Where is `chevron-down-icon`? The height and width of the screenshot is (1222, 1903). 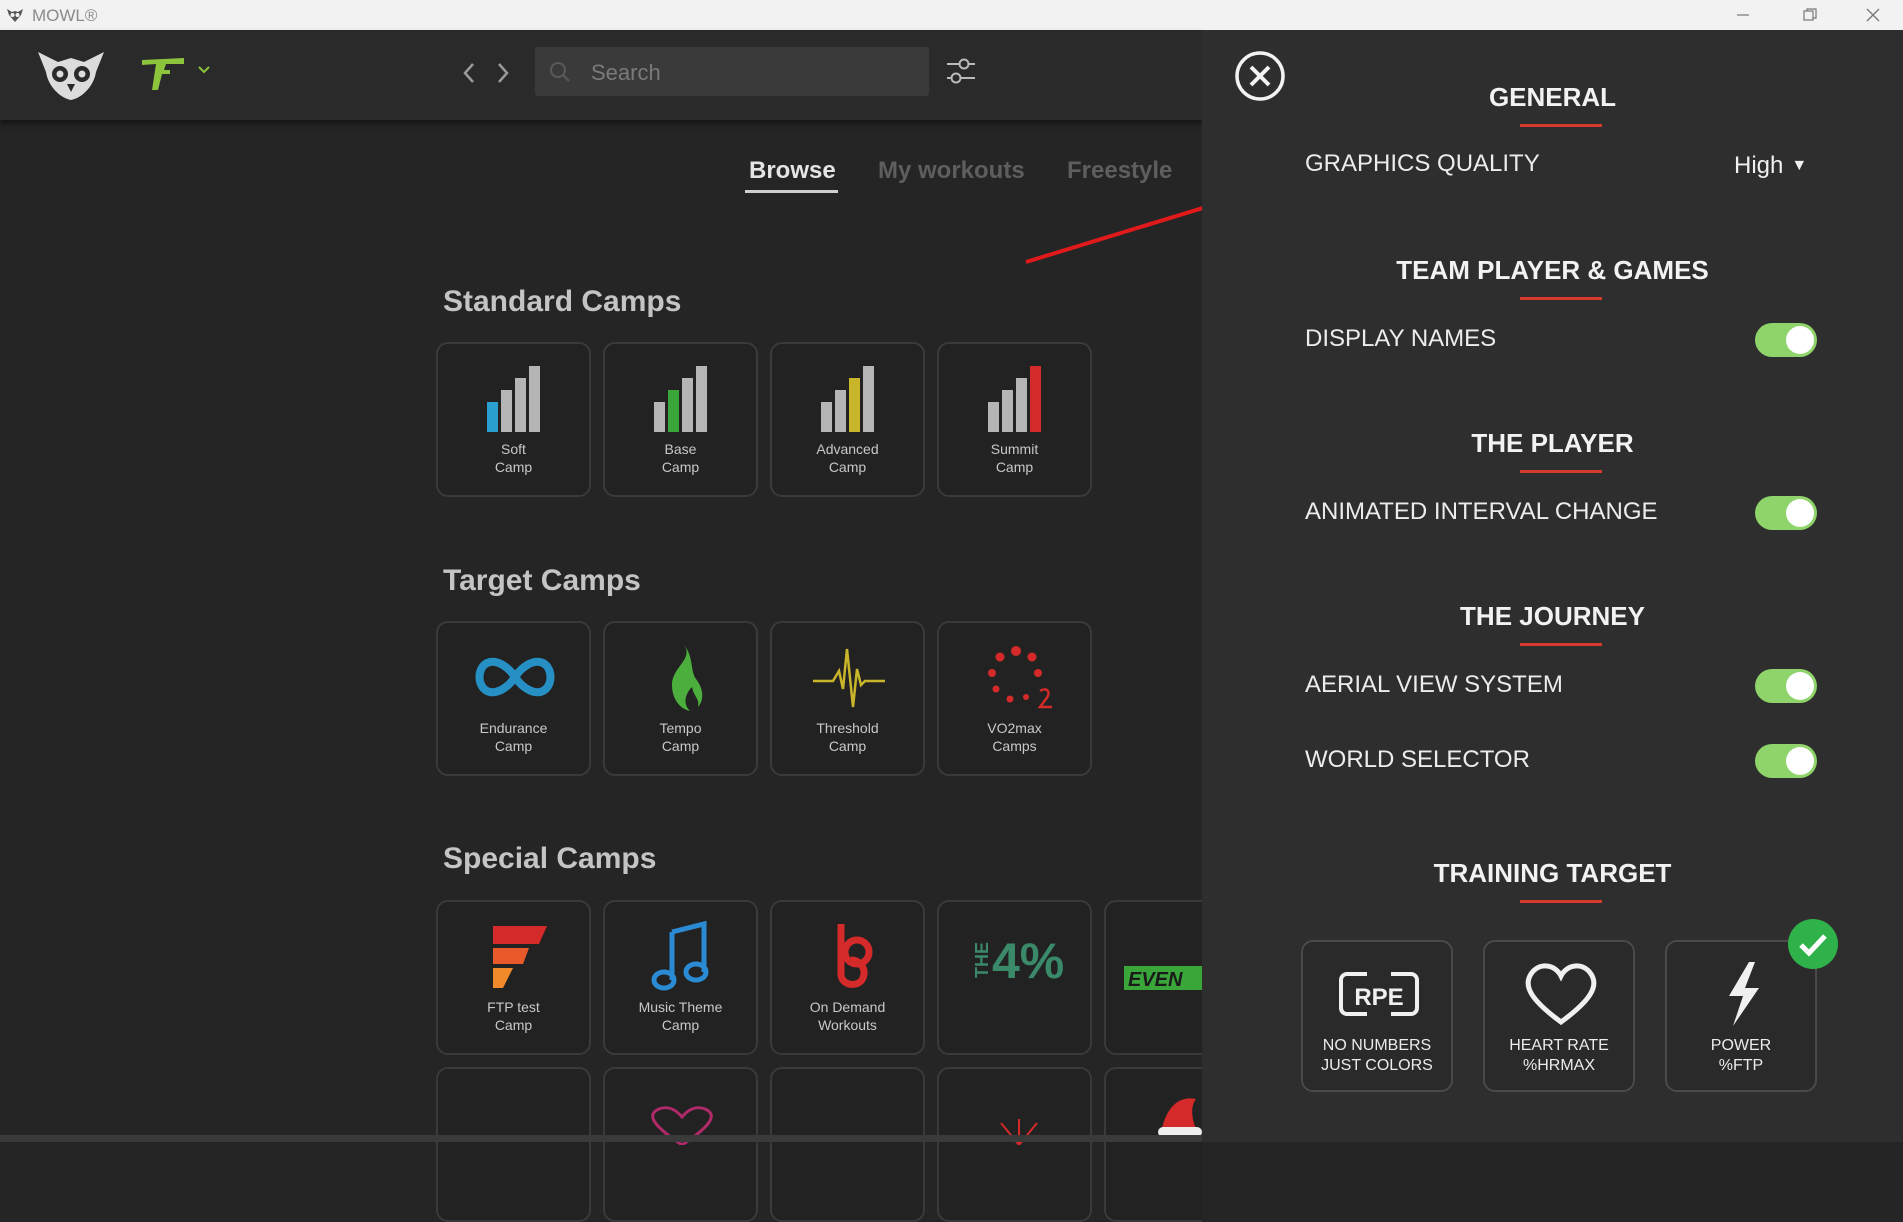
chevron-down-icon is located at coordinates (204, 70).